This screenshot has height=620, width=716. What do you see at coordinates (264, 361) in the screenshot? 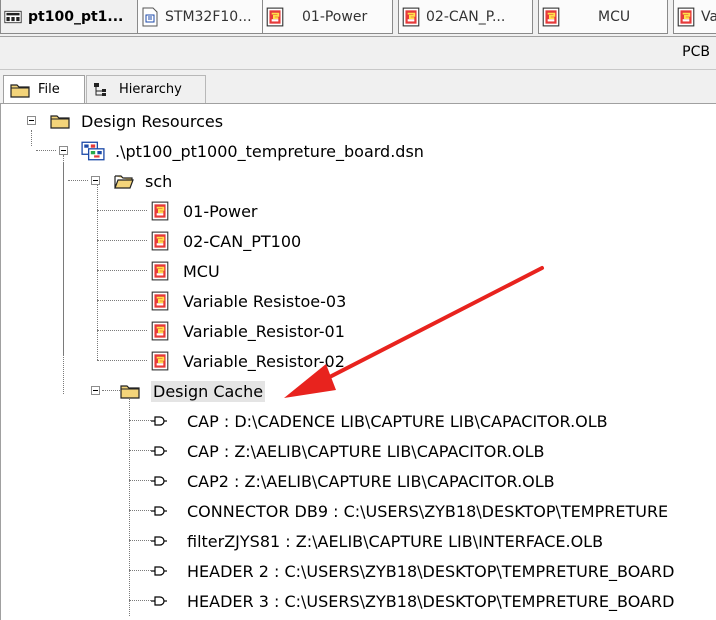
I see `tree-page-label: Variable_Resistor-02` at bounding box center [264, 361].